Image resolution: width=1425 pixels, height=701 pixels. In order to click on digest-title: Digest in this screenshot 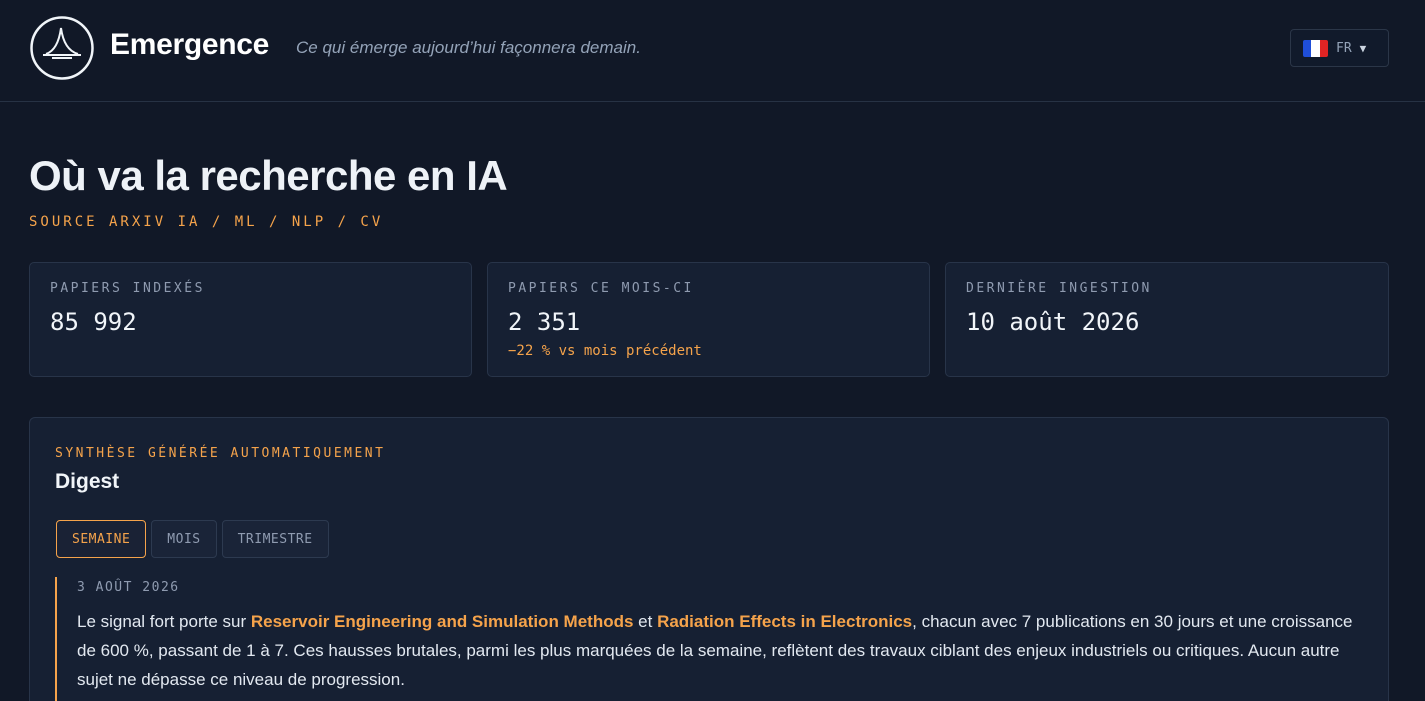, I will do `click(87, 481)`.